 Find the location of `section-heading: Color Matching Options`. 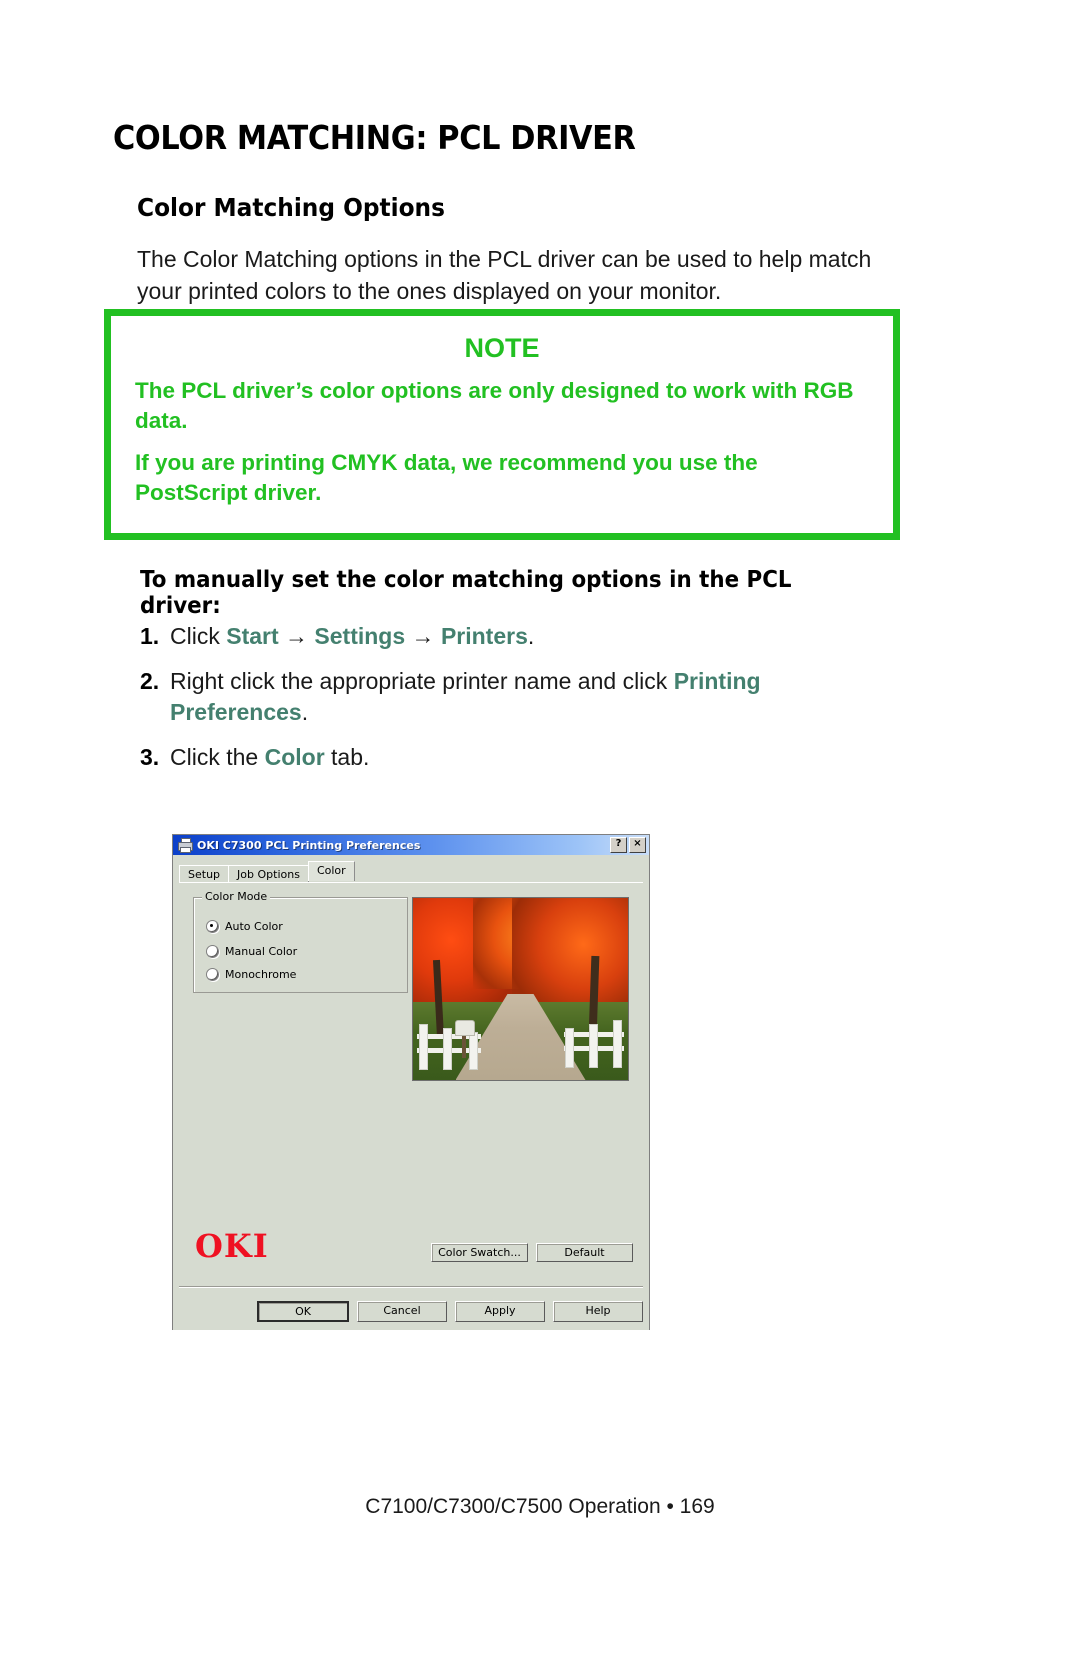

section-heading: Color Matching Options is located at coordinates (291, 207).